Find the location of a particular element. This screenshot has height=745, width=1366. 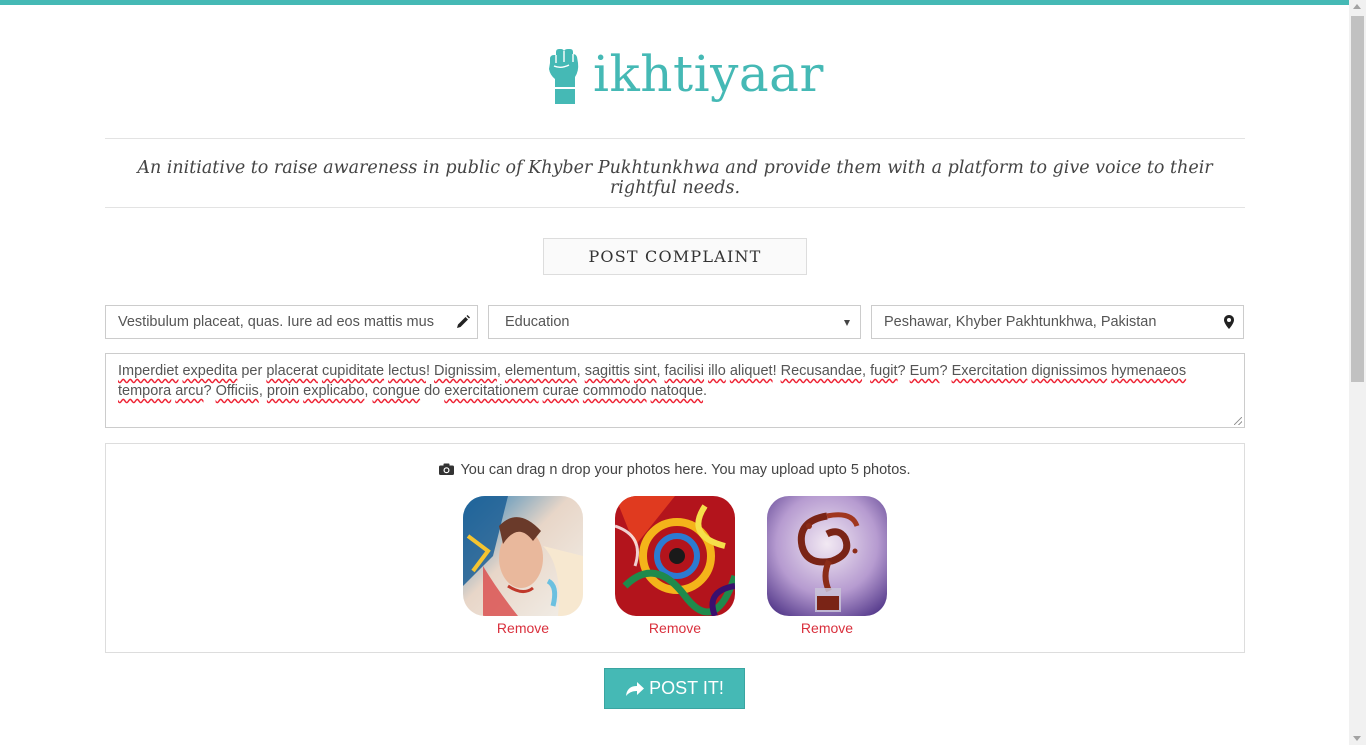

chevron-down-icon is located at coordinates (847, 323).